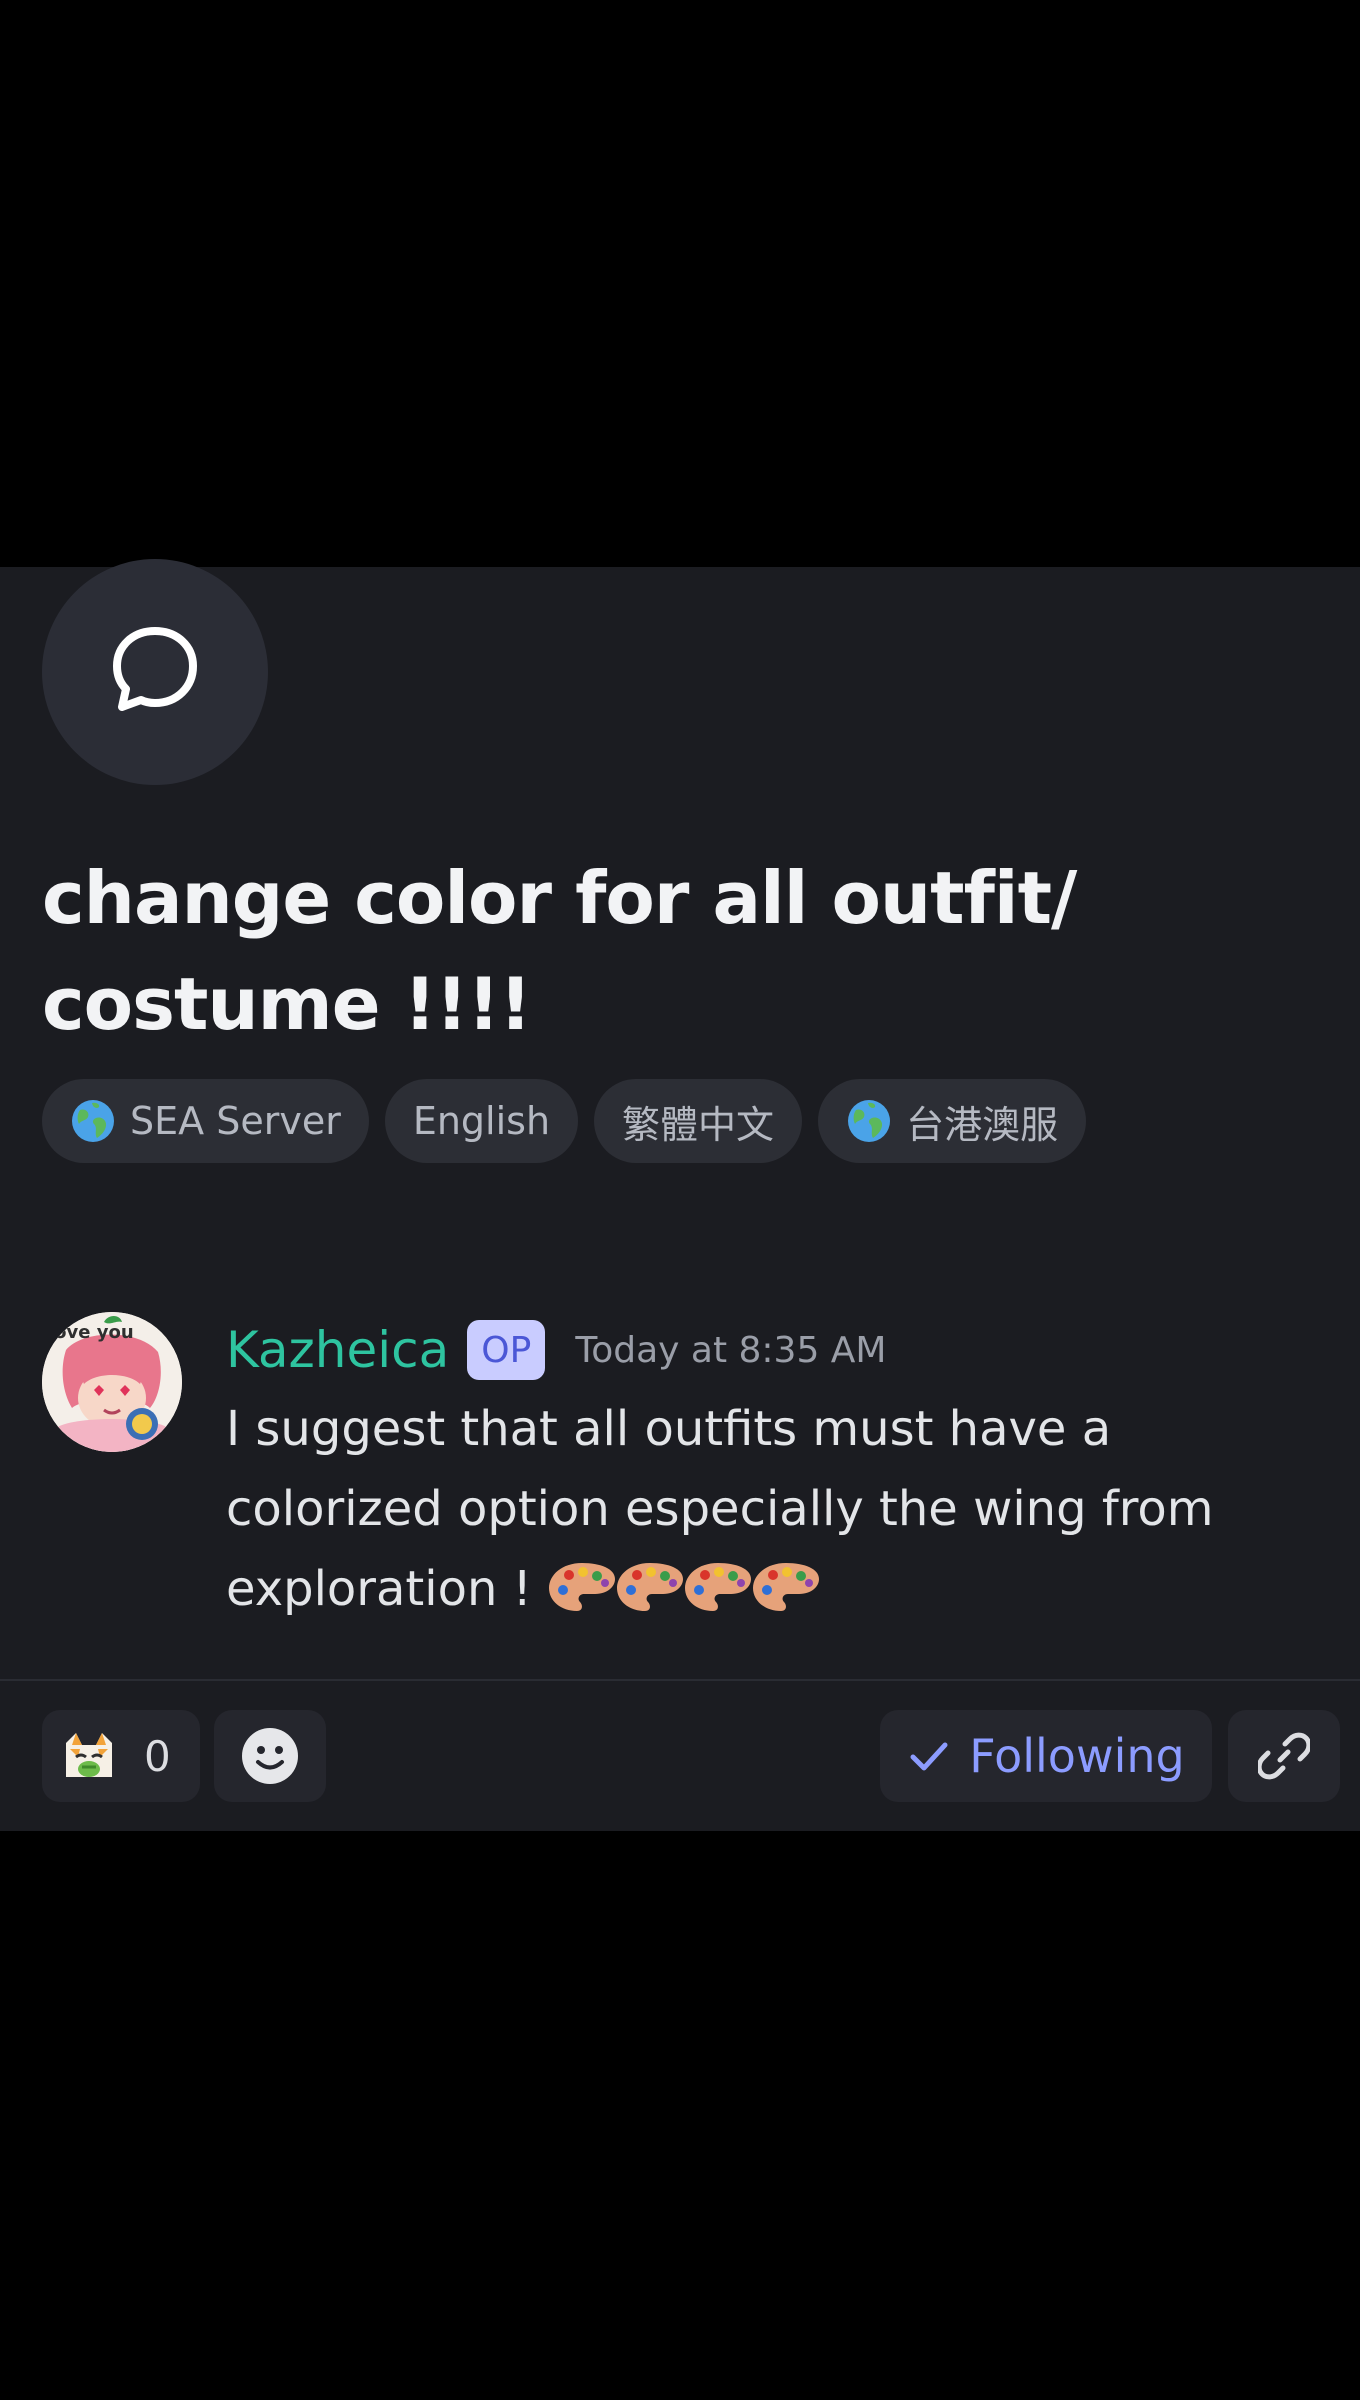 The width and height of the screenshot is (1360, 2400). Describe the element at coordinates (982, 1124) in the screenshot. I see `tag-label: 台港澳服` at that location.